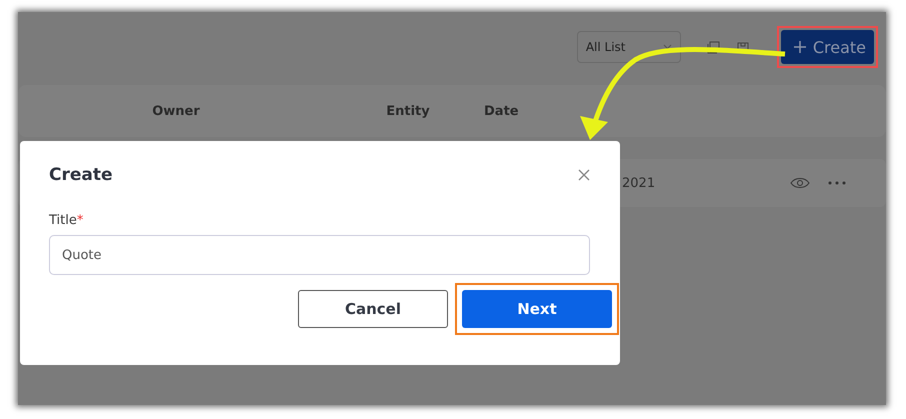  Describe the element at coordinates (537, 309) in the screenshot. I see `next-button: Next` at that location.